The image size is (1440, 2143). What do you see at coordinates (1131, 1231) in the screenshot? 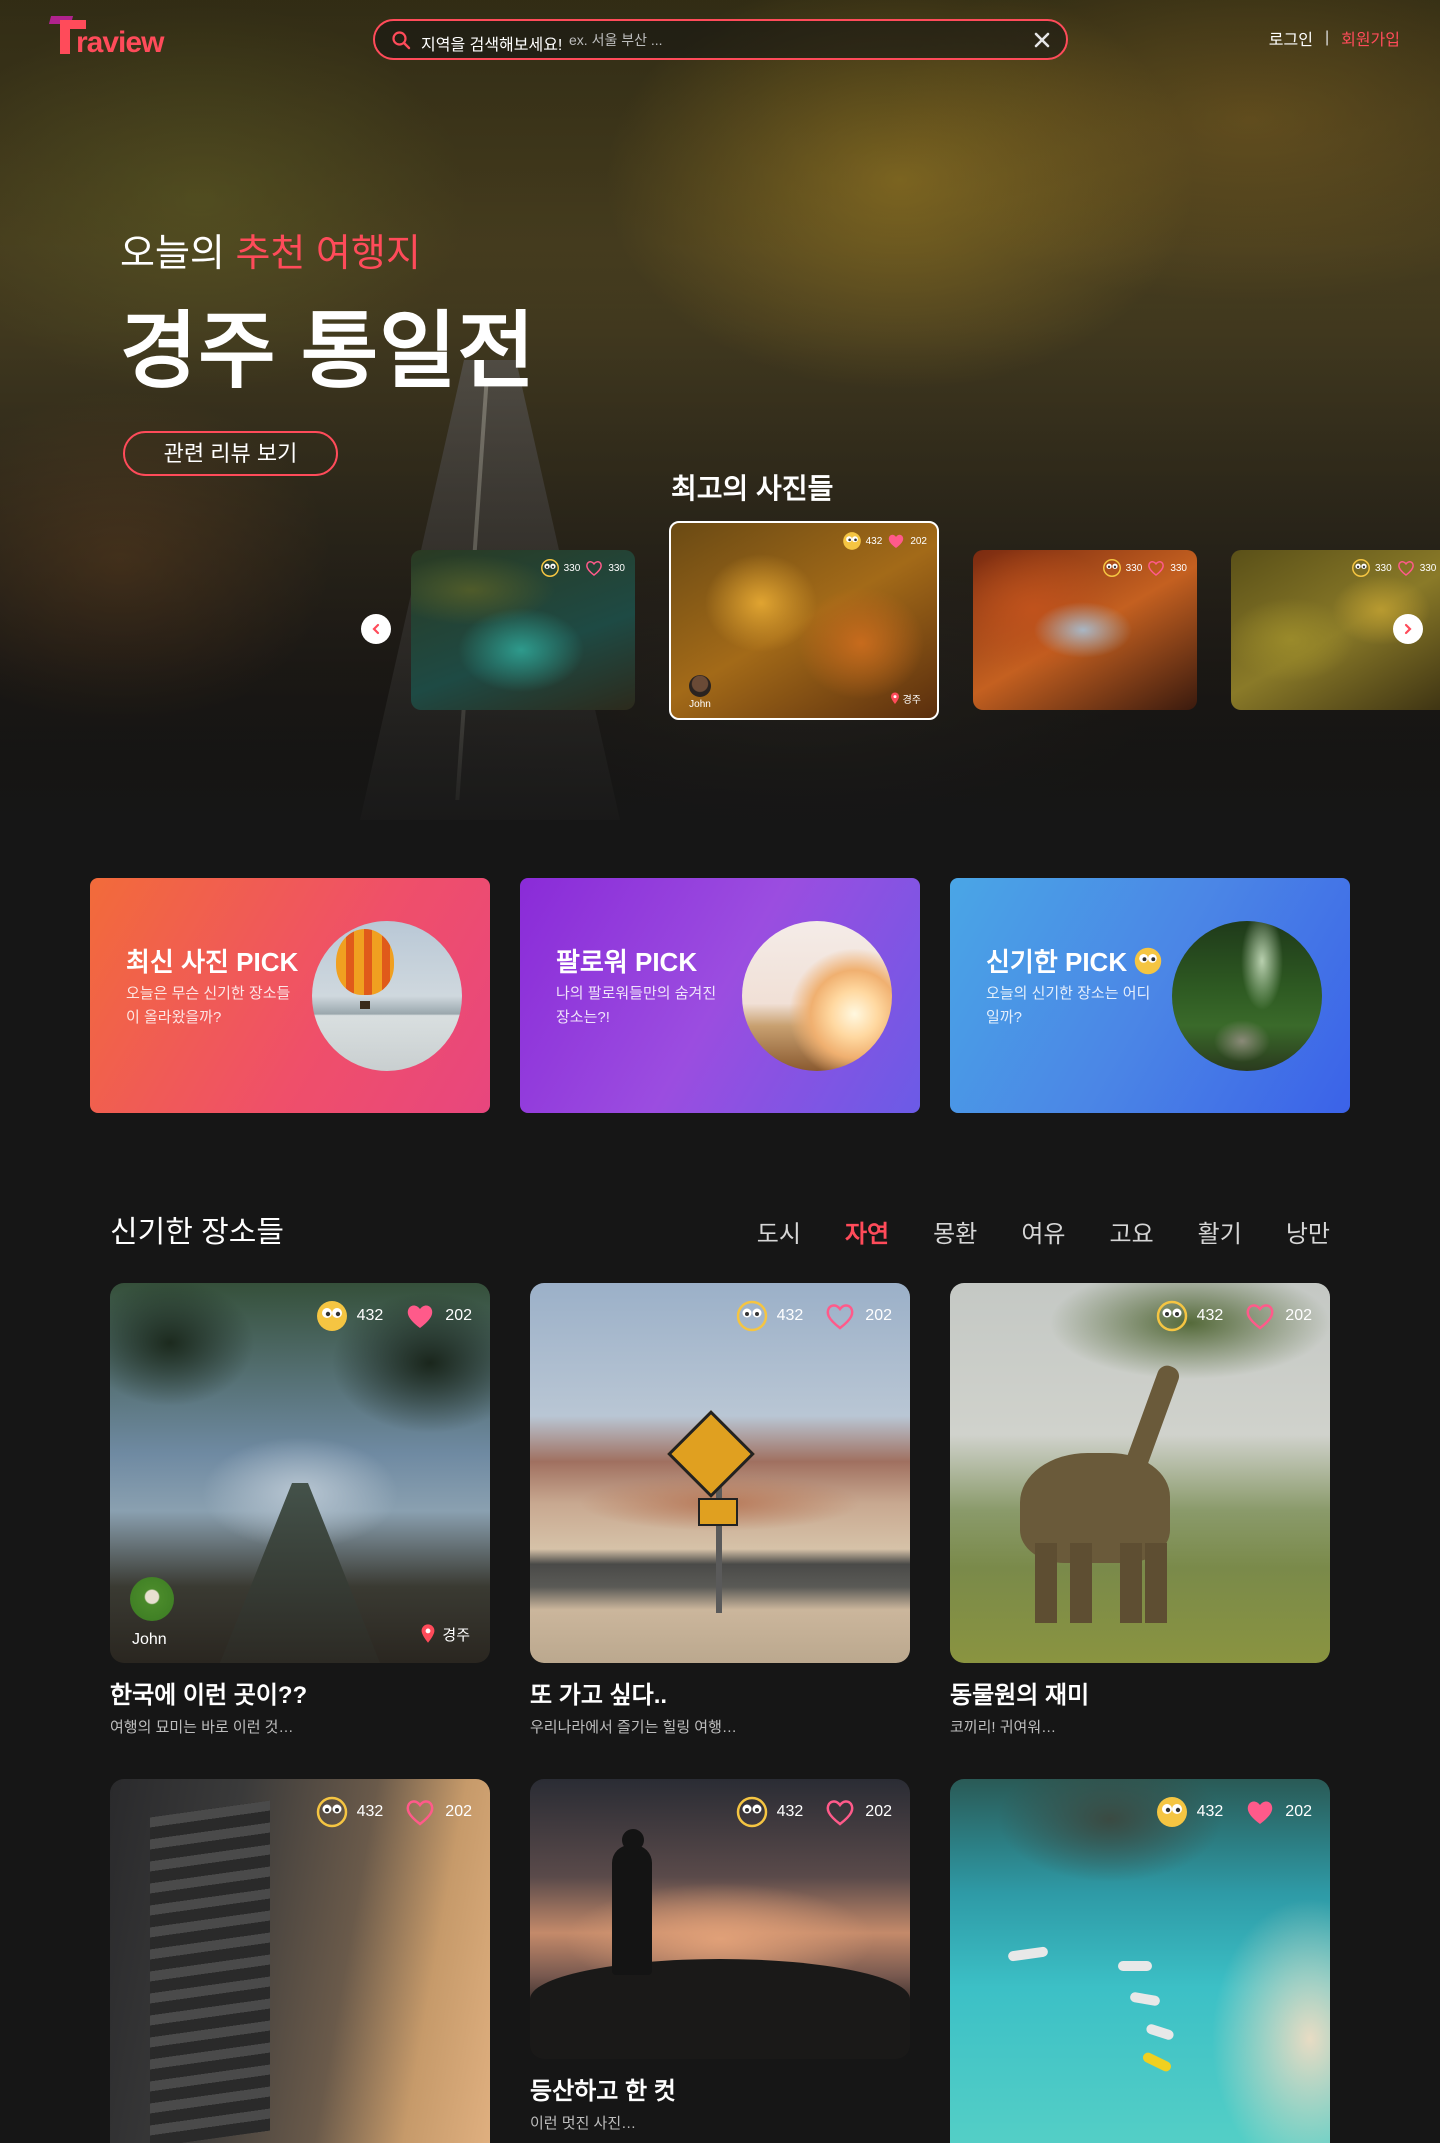
I see `tab-quiet: 고요` at bounding box center [1131, 1231].